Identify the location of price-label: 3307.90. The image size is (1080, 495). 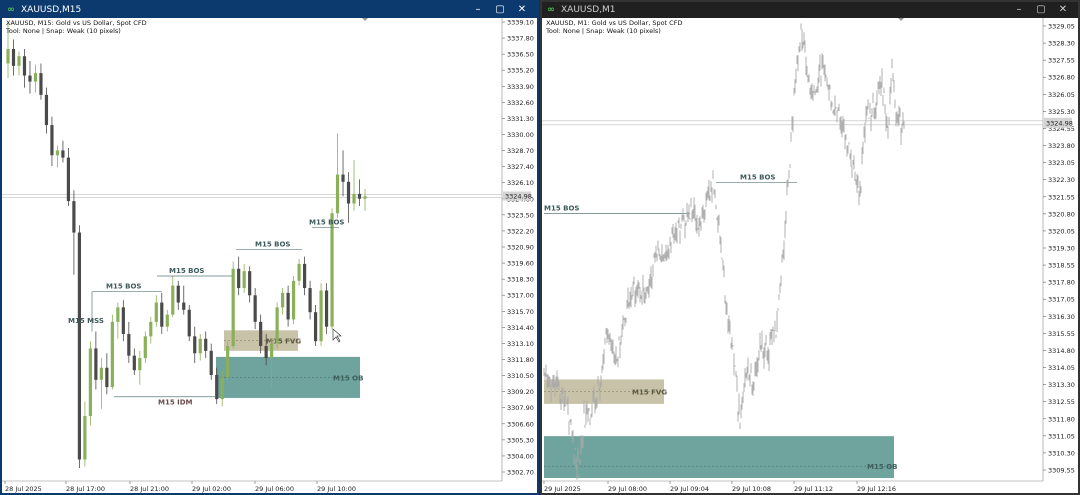
(520, 408).